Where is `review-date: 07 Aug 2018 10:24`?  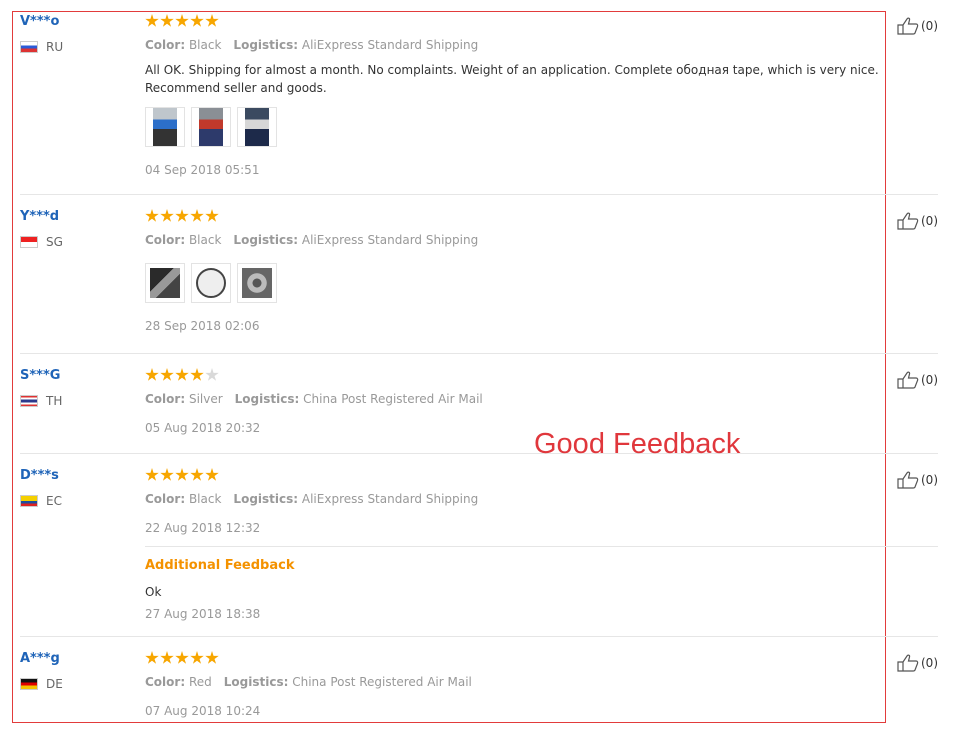 review-date: 07 Aug 2018 10:24 is located at coordinates (203, 711).